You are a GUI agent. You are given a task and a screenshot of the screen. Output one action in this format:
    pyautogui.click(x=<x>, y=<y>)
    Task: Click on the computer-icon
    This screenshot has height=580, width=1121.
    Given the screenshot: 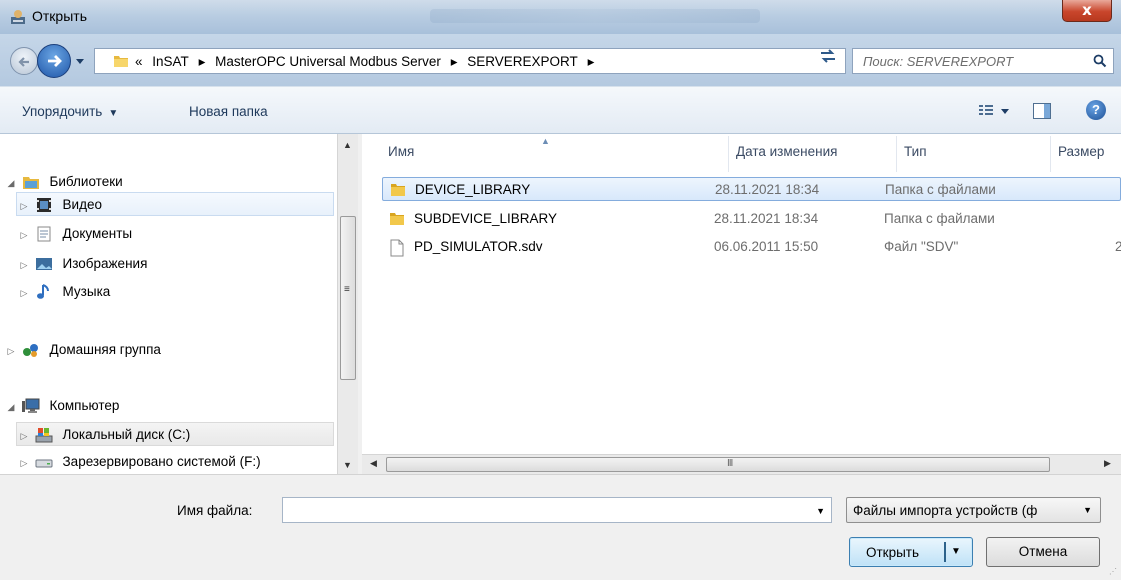 What is the action you would take?
    pyautogui.click(x=30, y=406)
    